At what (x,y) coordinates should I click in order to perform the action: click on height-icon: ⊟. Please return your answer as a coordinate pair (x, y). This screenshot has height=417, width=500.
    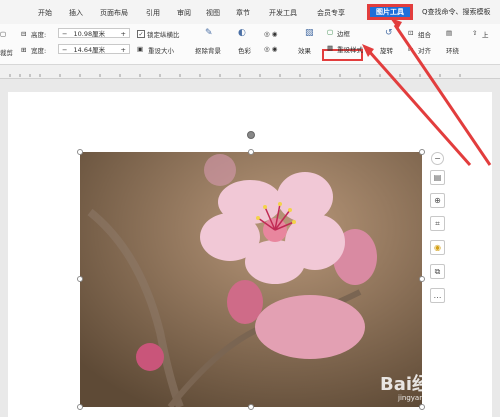
    Looking at the image, I should click on (24, 34).